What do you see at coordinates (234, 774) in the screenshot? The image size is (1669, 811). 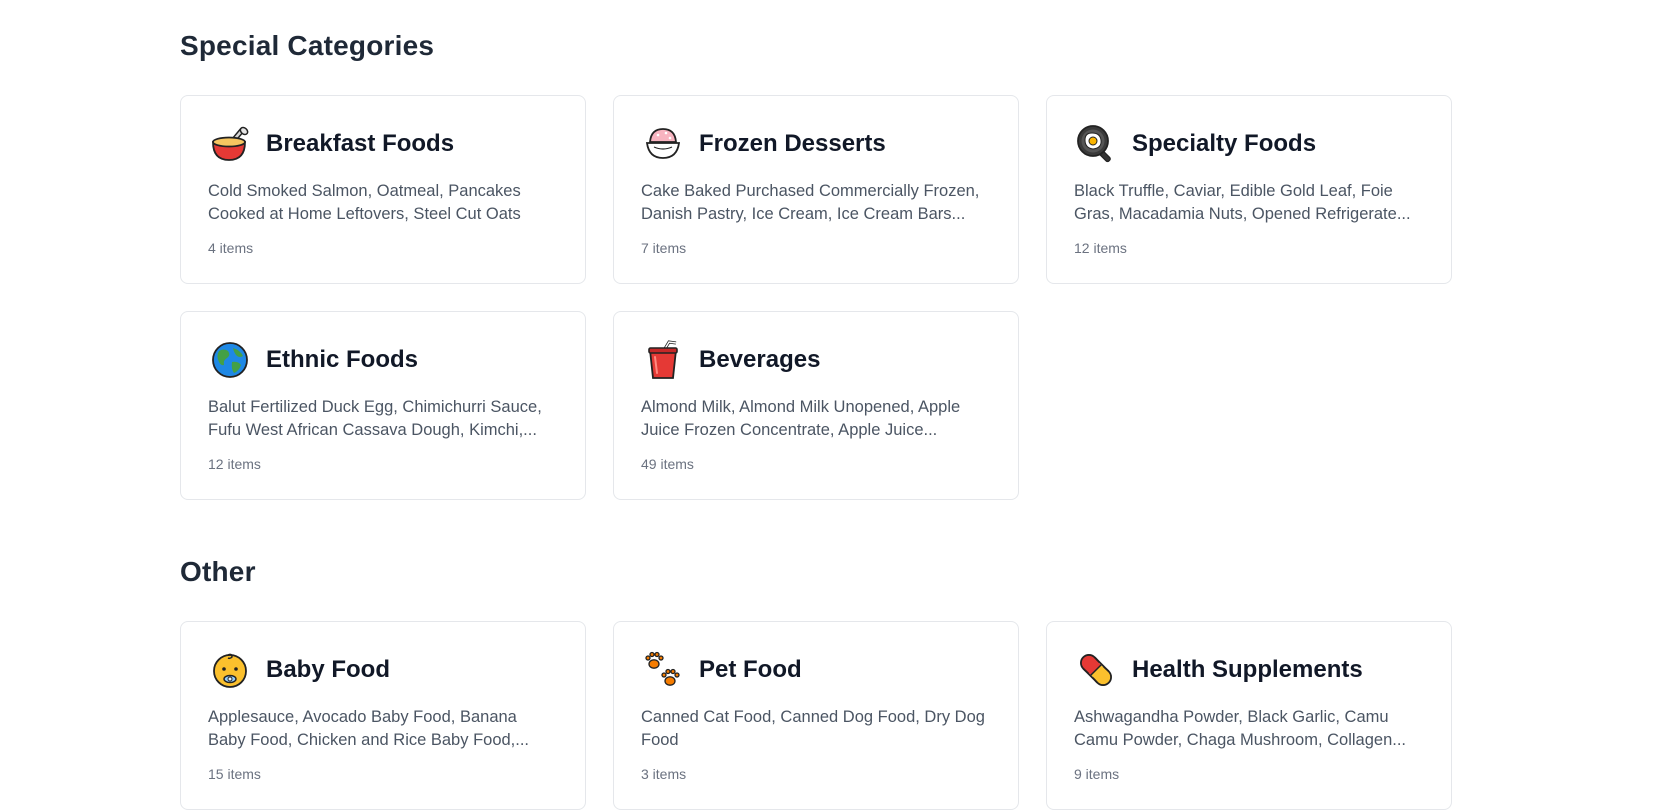 I see `item-count: 15 items` at bounding box center [234, 774].